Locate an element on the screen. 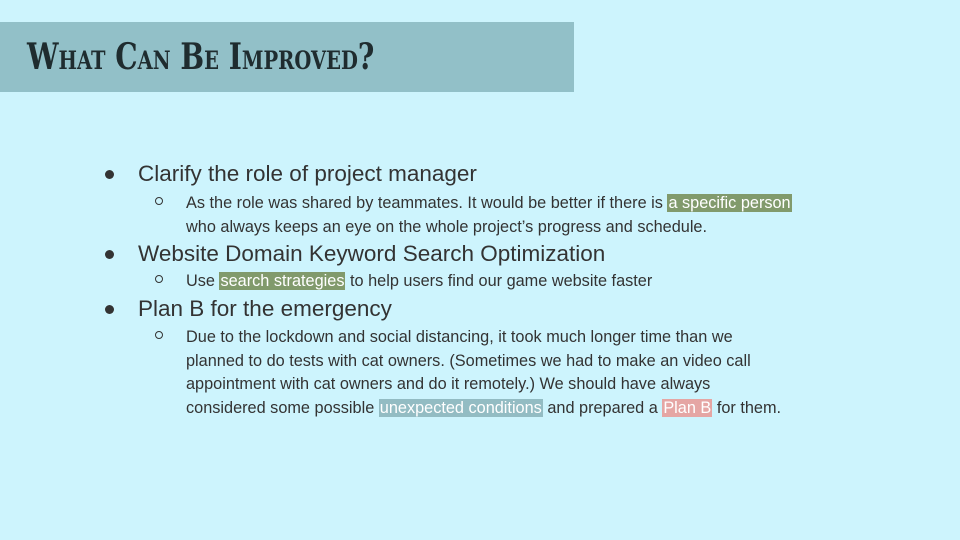 The width and height of the screenshot is (960, 540). highlight-search-strategies: search strategies is located at coordinates (282, 281).